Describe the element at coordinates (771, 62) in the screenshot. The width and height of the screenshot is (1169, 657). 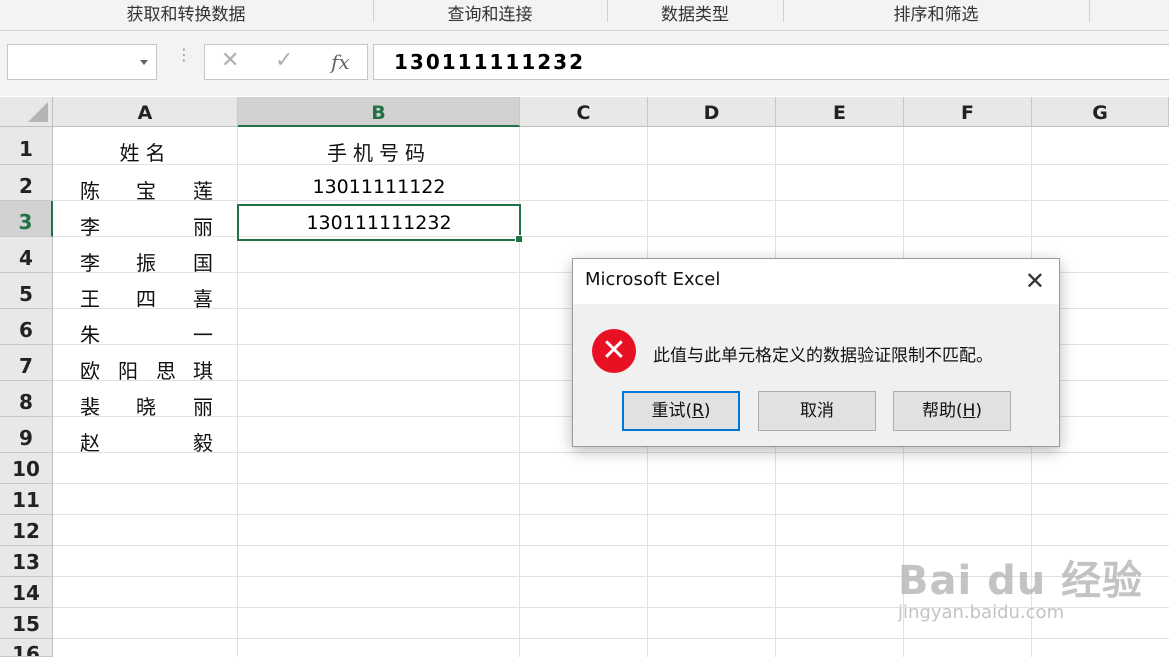
I see `formula-input: 130111111232` at that location.